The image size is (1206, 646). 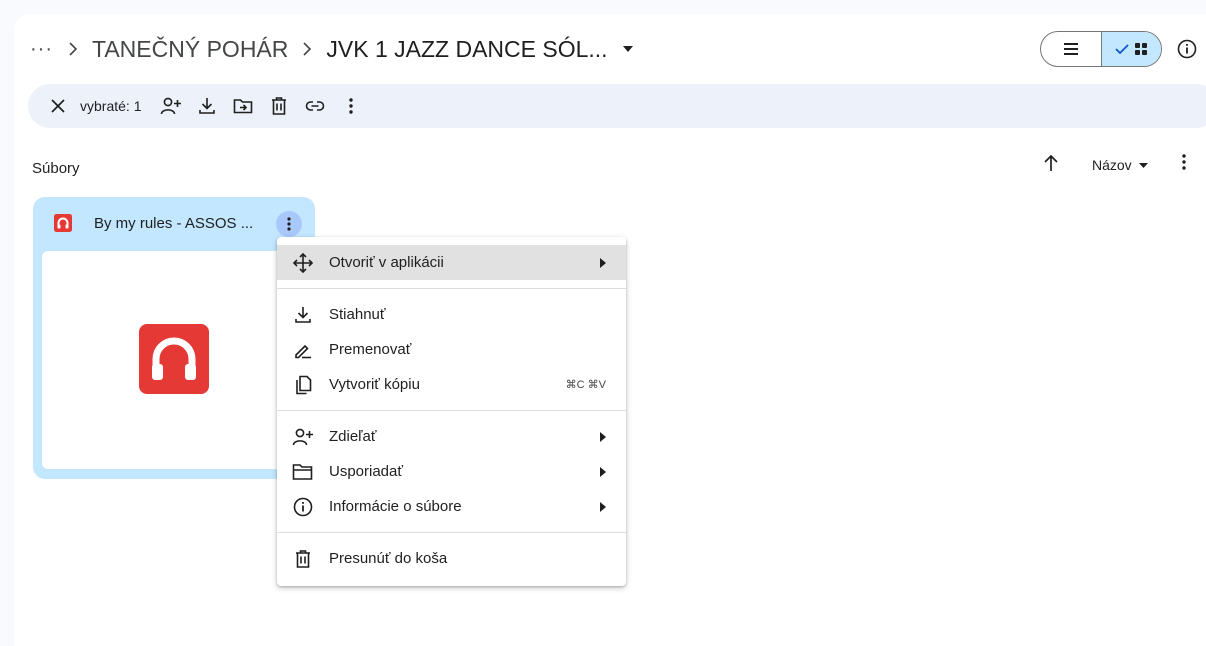 What do you see at coordinates (370, 349) in the screenshot?
I see `menu-item-label: Premenovať` at bounding box center [370, 349].